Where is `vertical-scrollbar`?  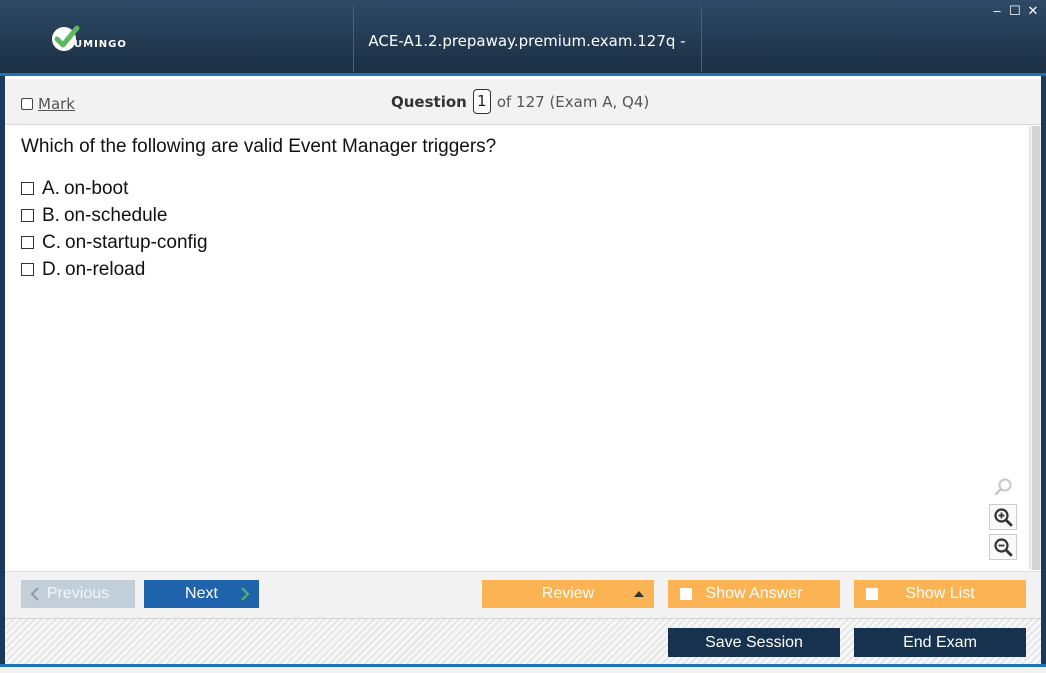
vertical-scrollbar is located at coordinates (1035, 348).